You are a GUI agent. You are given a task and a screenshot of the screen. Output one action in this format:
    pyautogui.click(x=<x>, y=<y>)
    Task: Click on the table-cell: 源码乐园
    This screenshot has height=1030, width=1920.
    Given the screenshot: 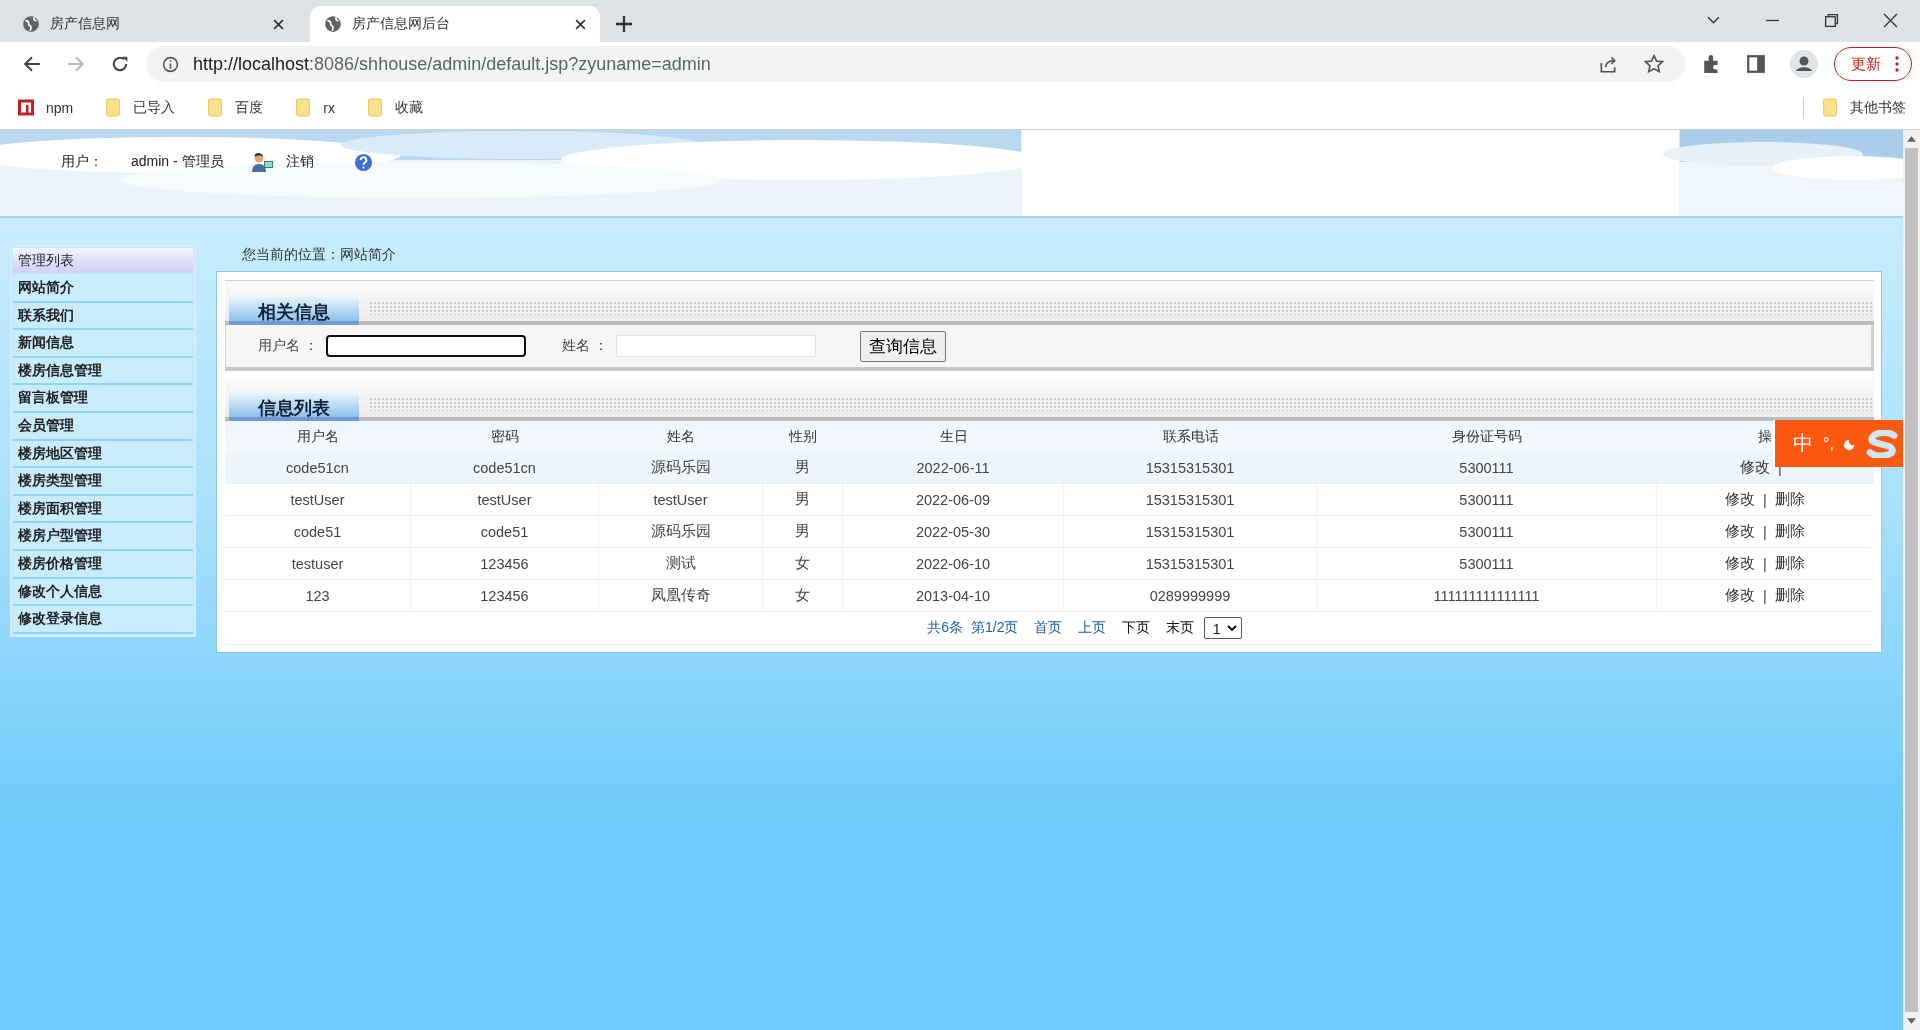 What is the action you would take?
    pyautogui.click(x=680, y=467)
    